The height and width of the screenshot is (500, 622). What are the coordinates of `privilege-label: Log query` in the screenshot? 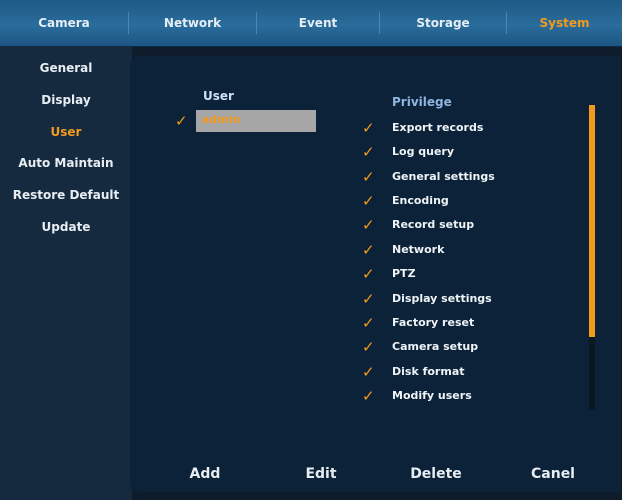 It's located at (423, 151).